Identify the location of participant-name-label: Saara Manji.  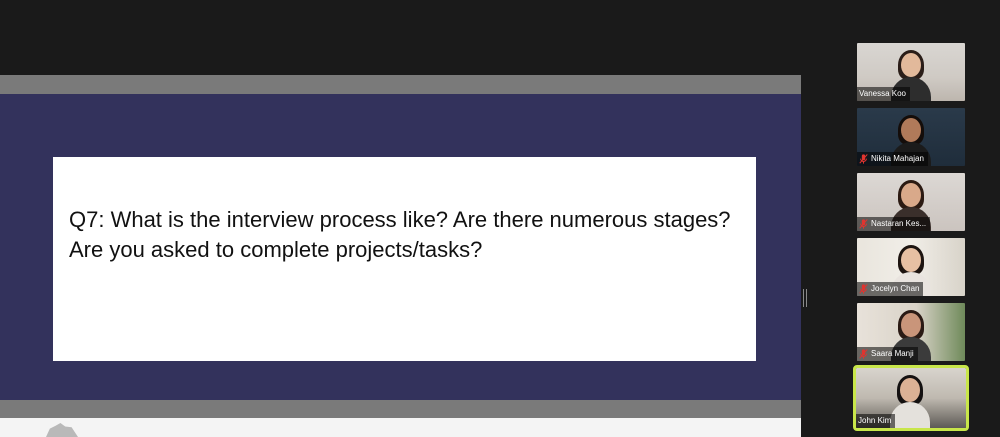
(887, 354).